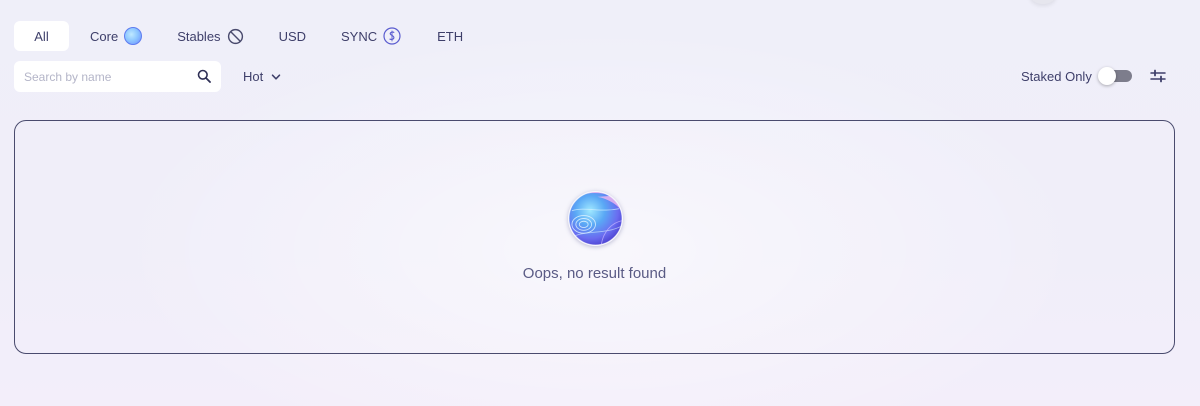 The width and height of the screenshot is (1200, 406). I want to click on category-tabs: All Core Stables USD SYNC ETH, so click(238, 36).